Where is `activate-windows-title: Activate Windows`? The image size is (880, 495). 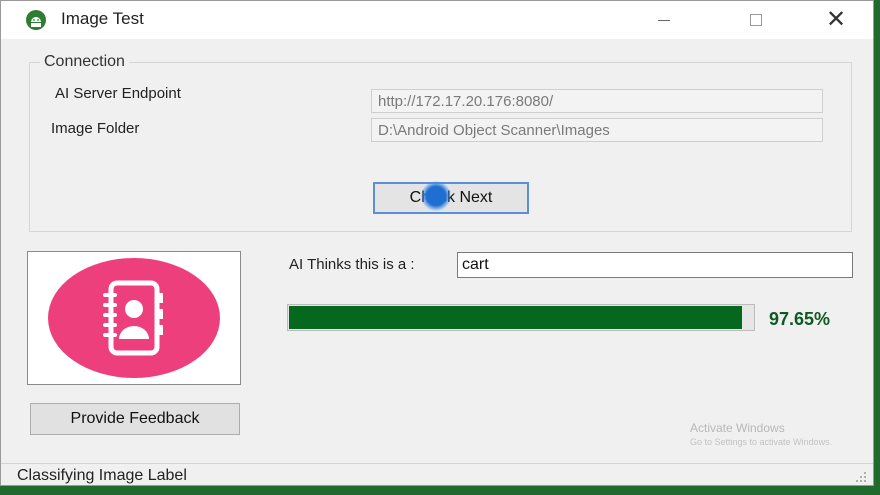 activate-windows-title: Activate Windows is located at coordinates (737, 428).